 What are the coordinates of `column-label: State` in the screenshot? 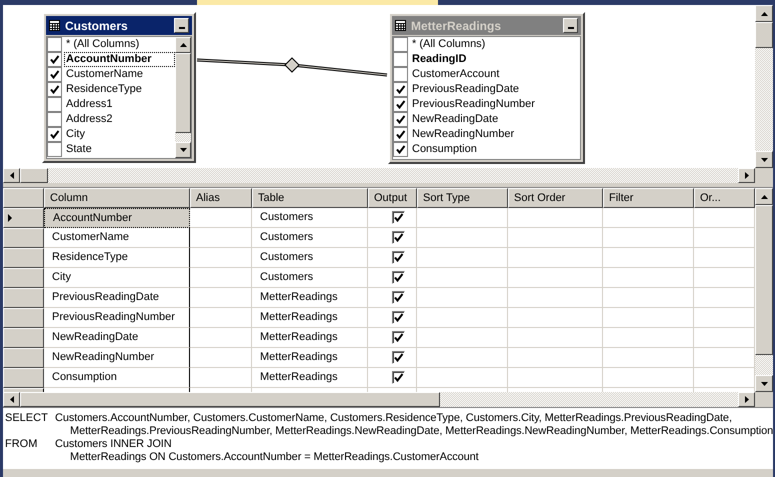 It's located at (79, 149).